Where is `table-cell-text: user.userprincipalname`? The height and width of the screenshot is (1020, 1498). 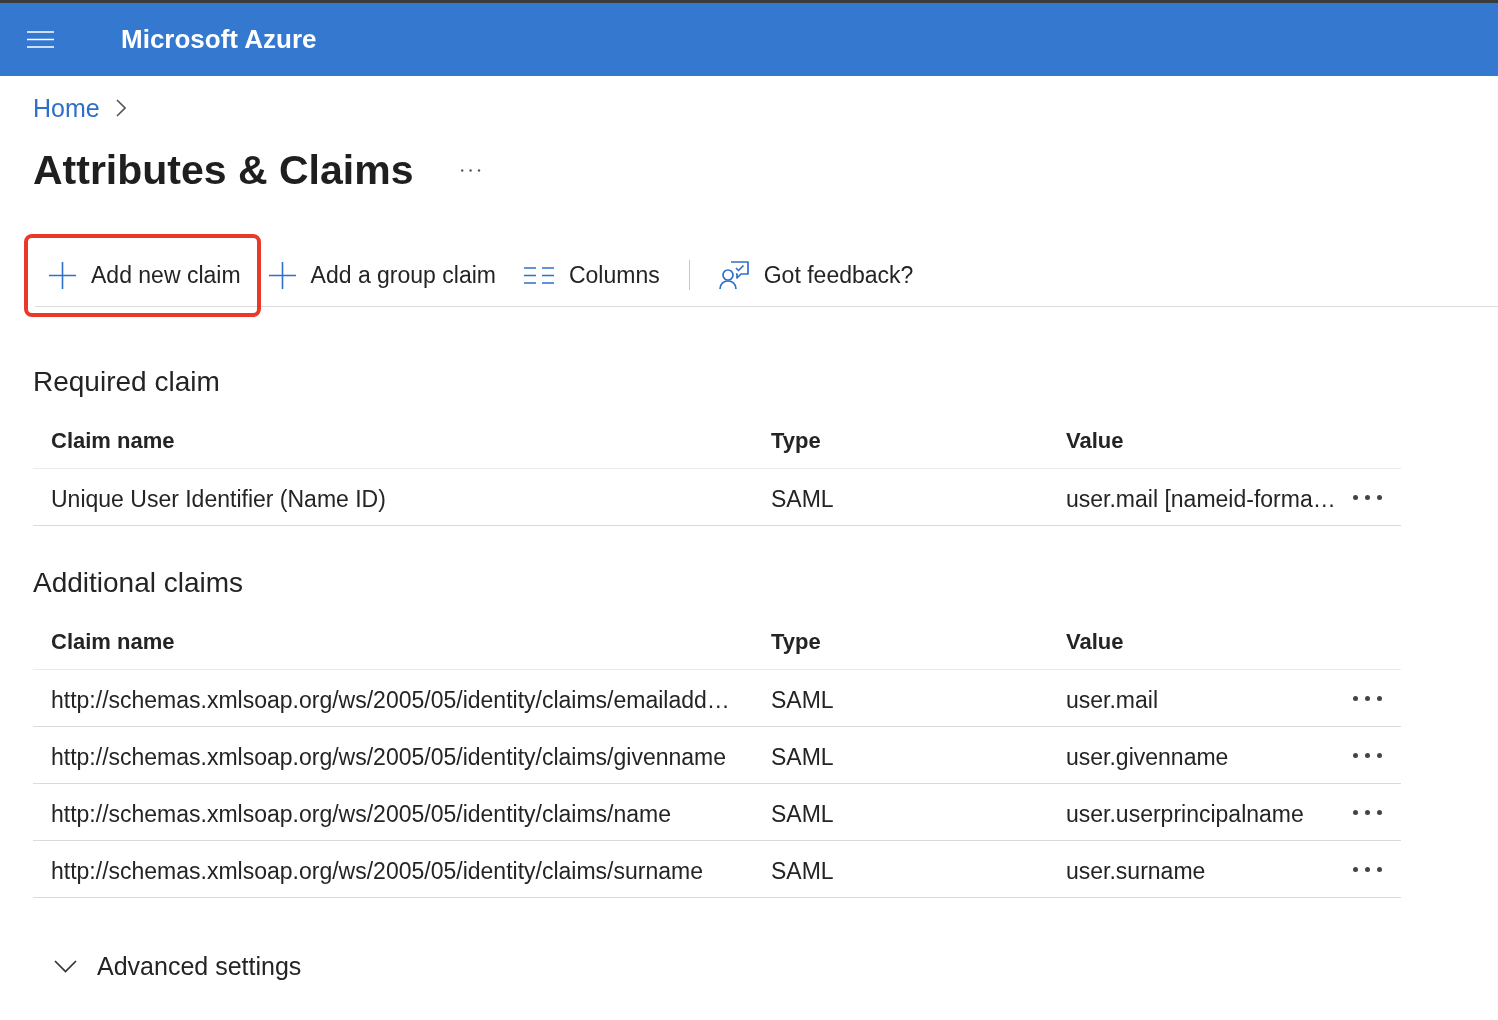 table-cell-text: user.userprincipalname is located at coordinates (1185, 813).